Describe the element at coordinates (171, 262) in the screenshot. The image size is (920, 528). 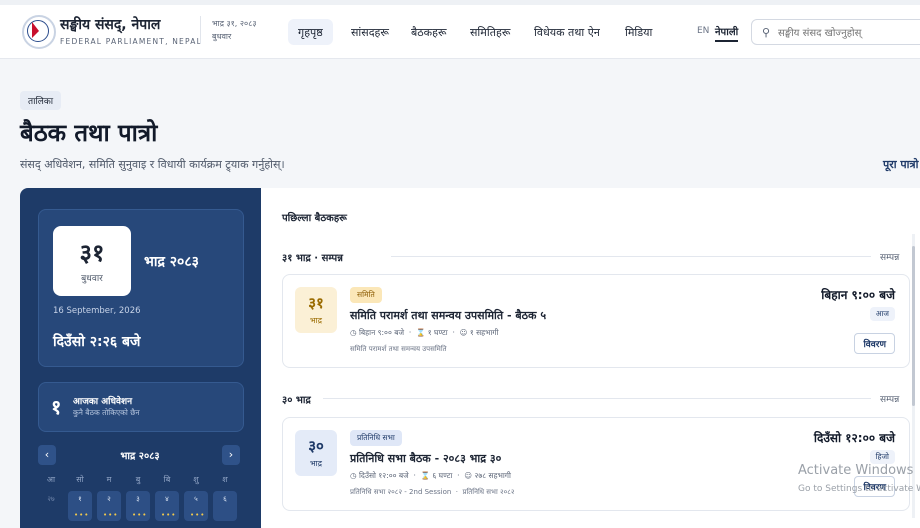
I see `today-month-year: भाद्र २०८३` at that location.